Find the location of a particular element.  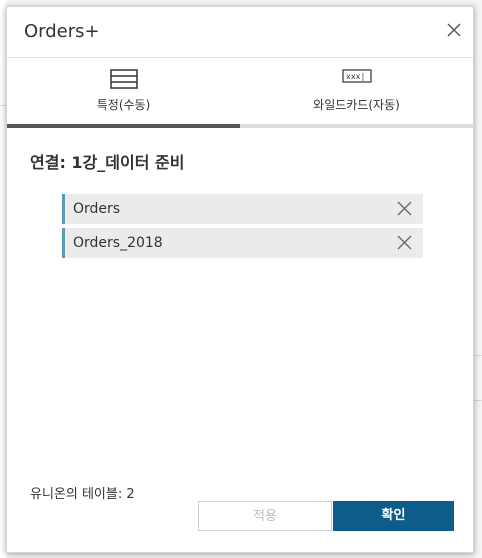

dialog-header: Orders+ is located at coordinates (240, 32).